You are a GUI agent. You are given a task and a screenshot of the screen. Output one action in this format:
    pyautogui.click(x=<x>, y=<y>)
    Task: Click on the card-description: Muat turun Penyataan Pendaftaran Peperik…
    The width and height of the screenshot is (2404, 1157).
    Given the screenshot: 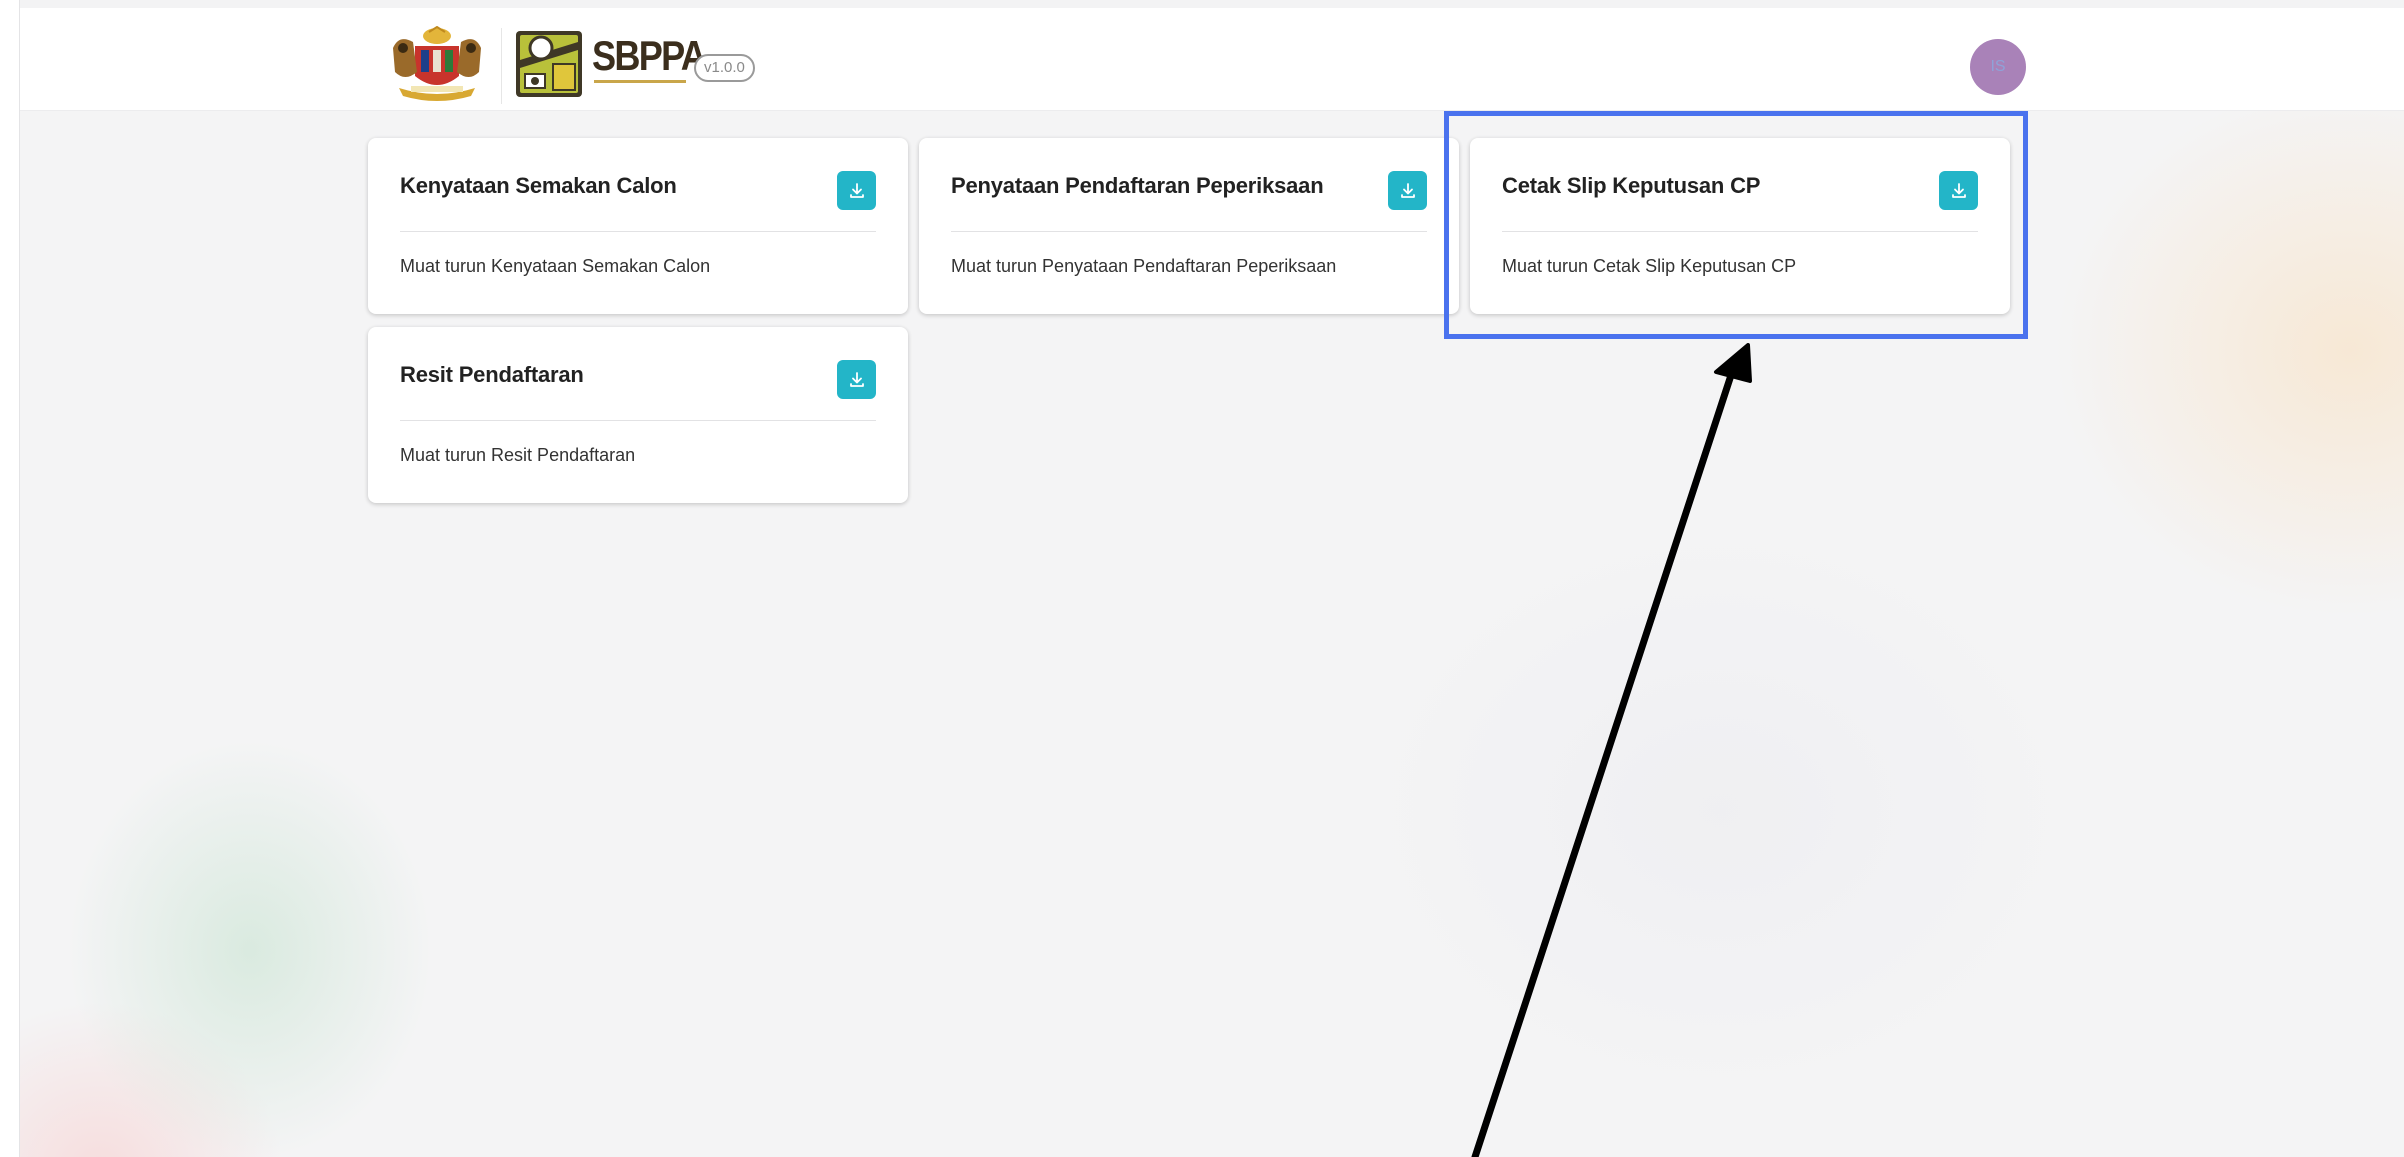 What is the action you would take?
    pyautogui.click(x=1144, y=266)
    